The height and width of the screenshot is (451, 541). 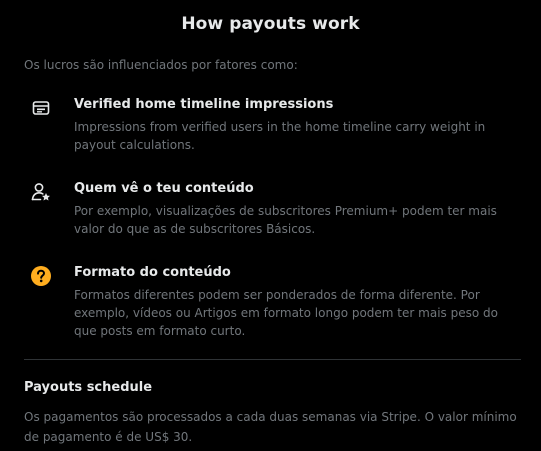 I want to click on schedule-title: Payouts schedule, so click(x=88, y=387).